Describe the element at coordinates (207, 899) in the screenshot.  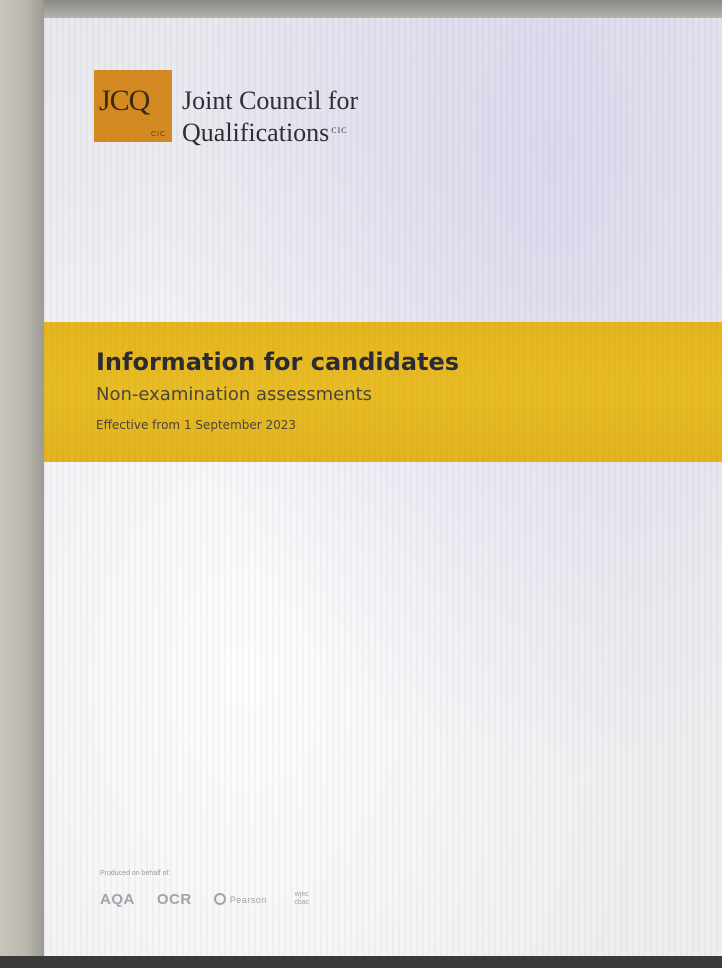
I see `partner-logos: AQA OCR Pearson wjec cbac` at that location.